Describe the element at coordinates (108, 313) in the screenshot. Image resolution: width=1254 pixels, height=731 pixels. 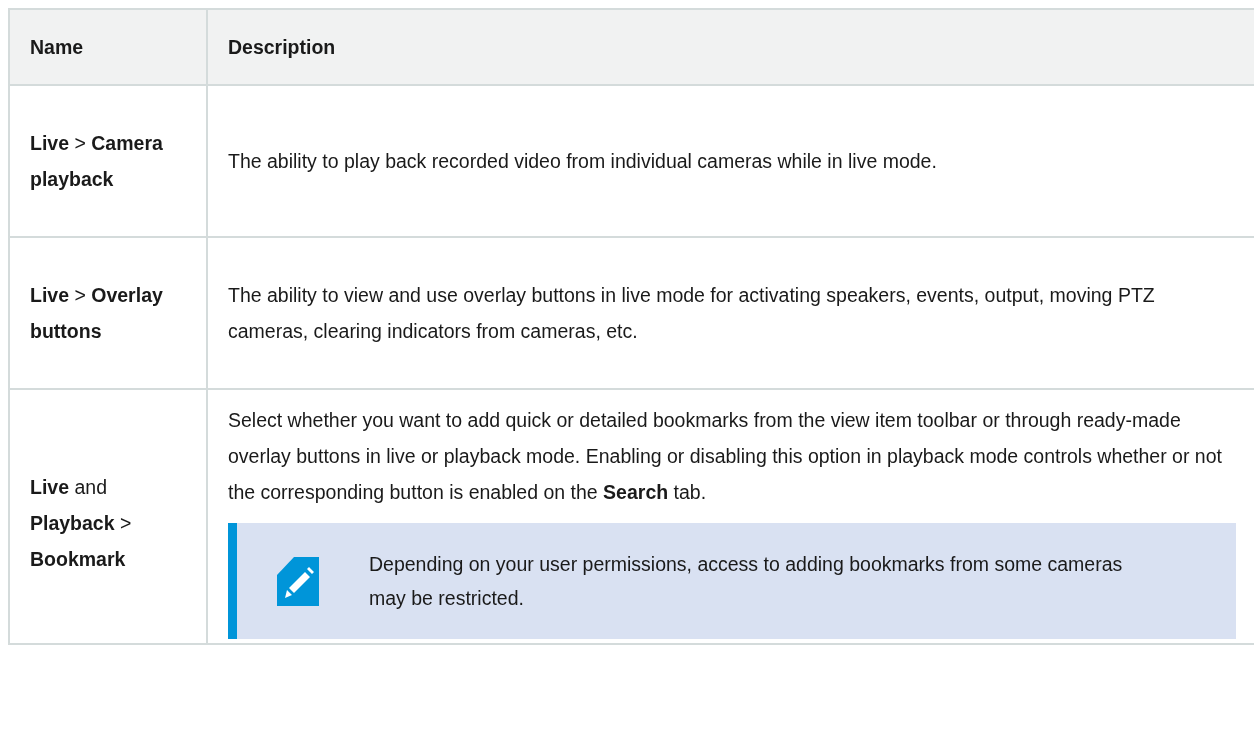
I see `table-cell: Live > Overlay buttons` at that location.